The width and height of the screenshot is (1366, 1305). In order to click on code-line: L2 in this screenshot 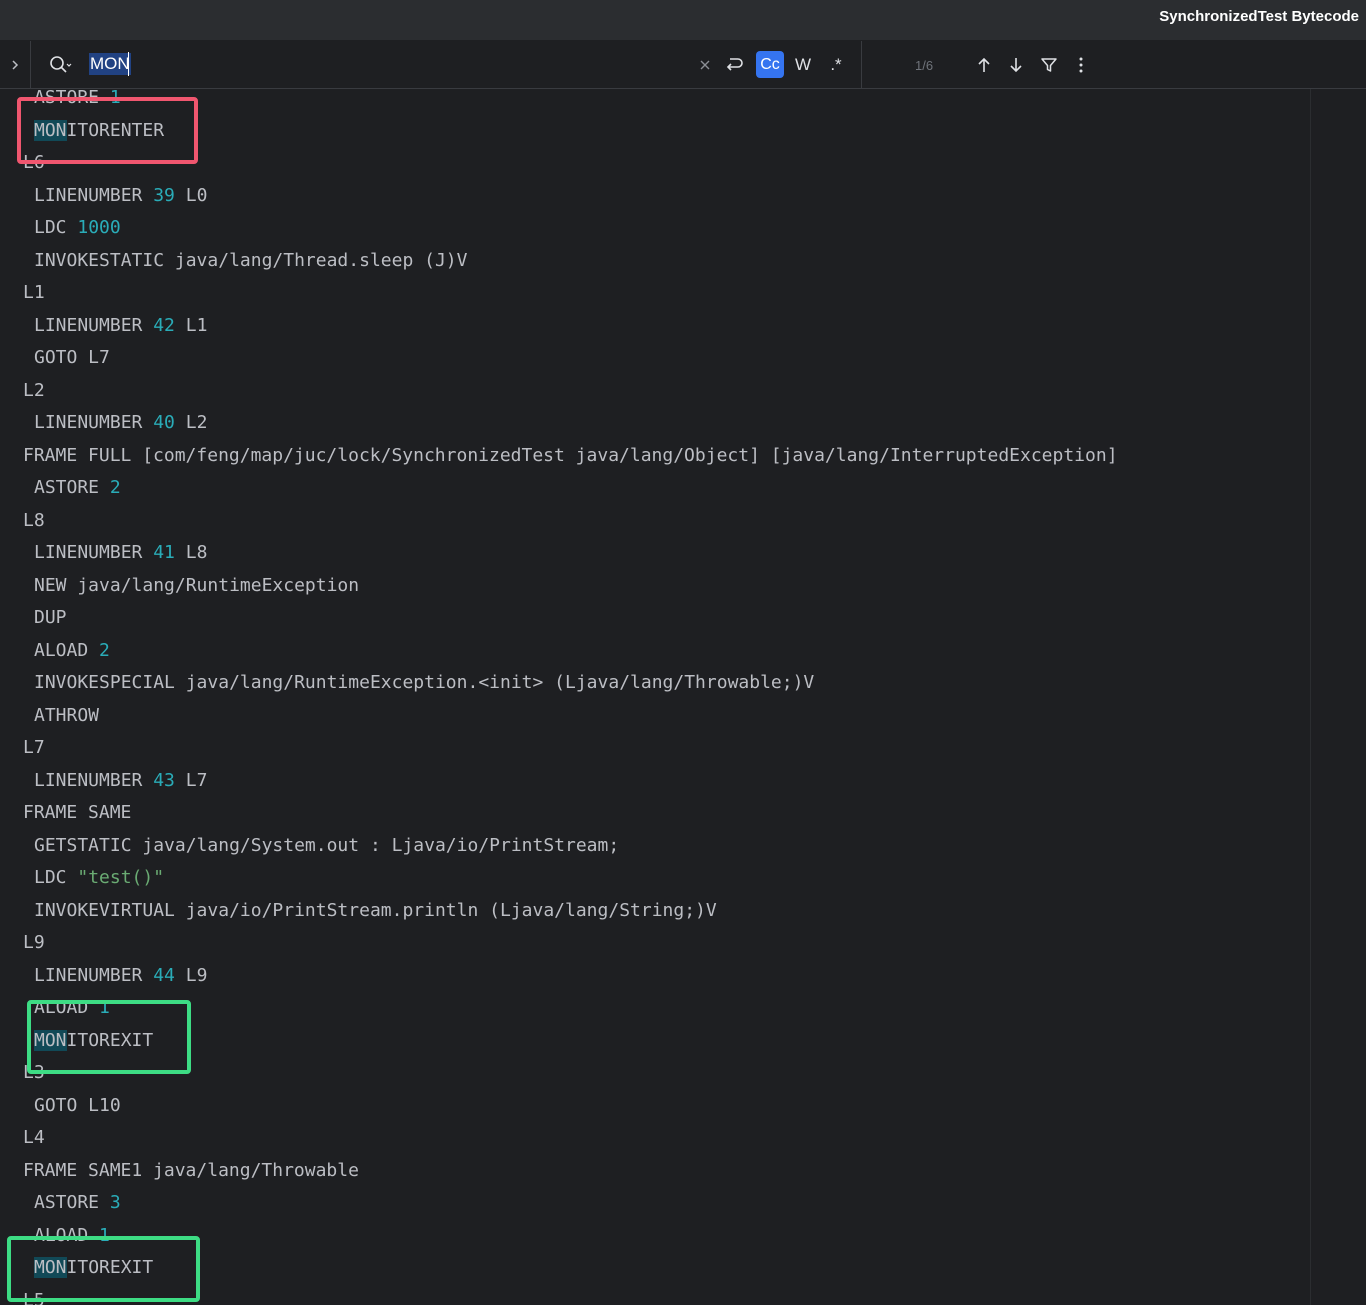, I will do `click(34, 391)`.